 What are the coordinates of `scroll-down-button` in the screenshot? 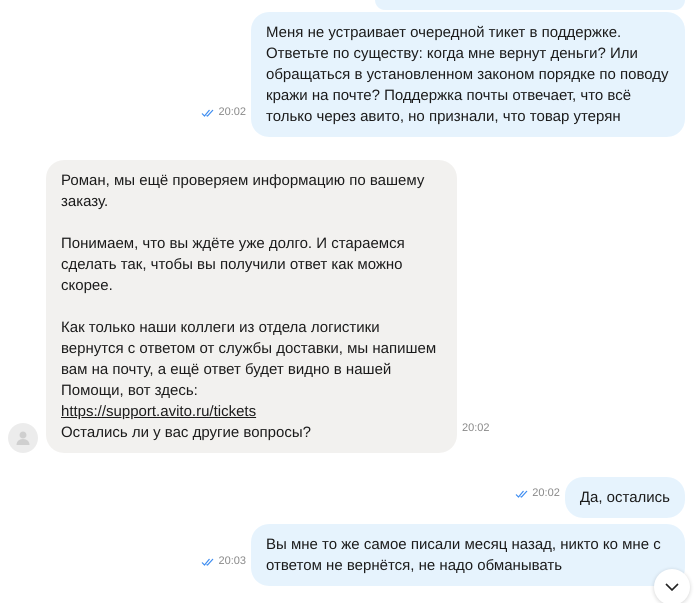 It's located at (672, 586).